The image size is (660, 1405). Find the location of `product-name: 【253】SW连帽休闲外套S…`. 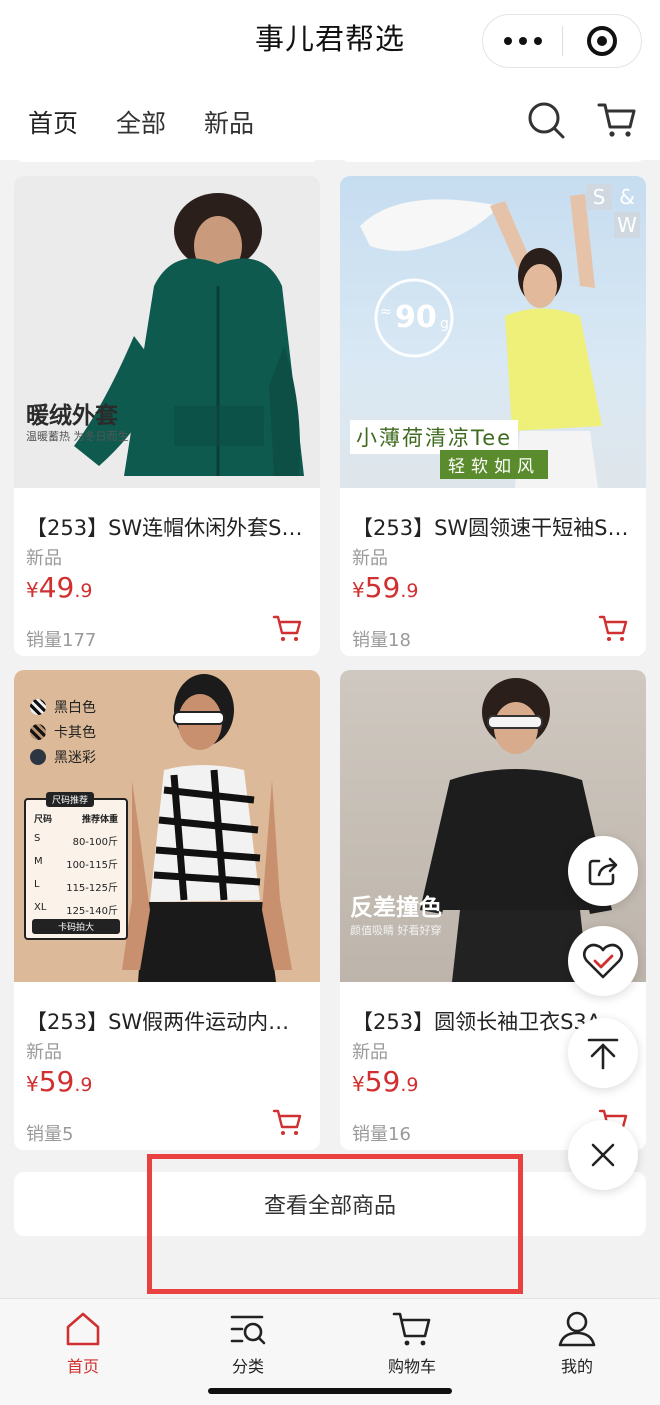

product-name: 【253】SW连帽休闲外套S… is located at coordinates (164, 528).